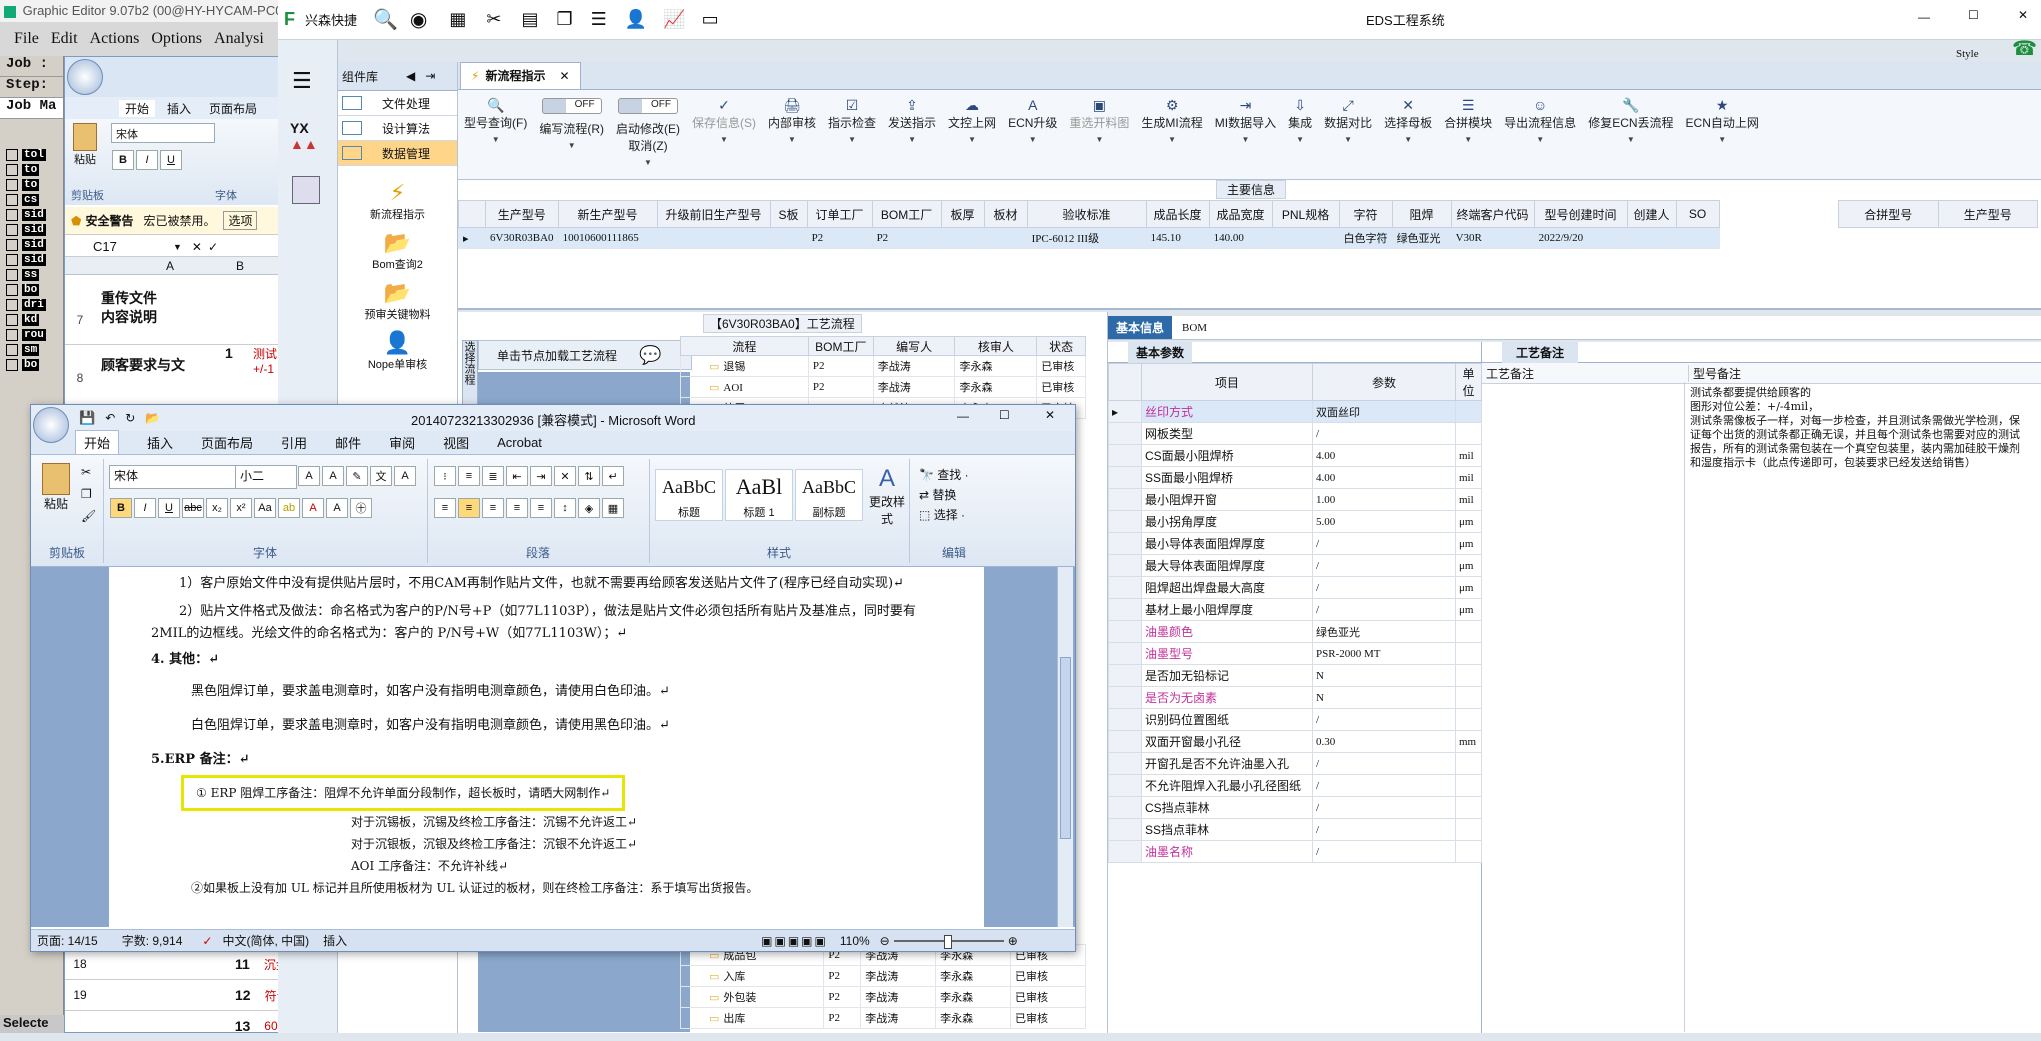 The width and height of the screenshot is (2041, 1041). Describe the element at coordinates (1384, 741) in the screenshot. I see `param-value: 0.30` at that location.